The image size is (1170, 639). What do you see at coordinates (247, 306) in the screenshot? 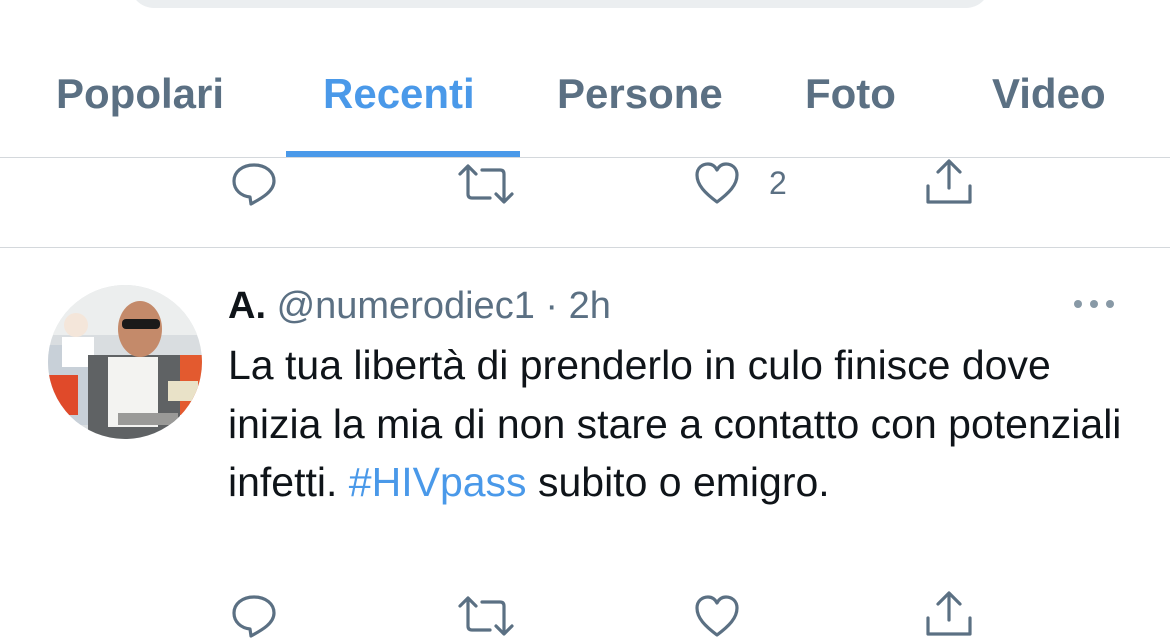
I see `display-name: A.` at bounding box center [247, 306].